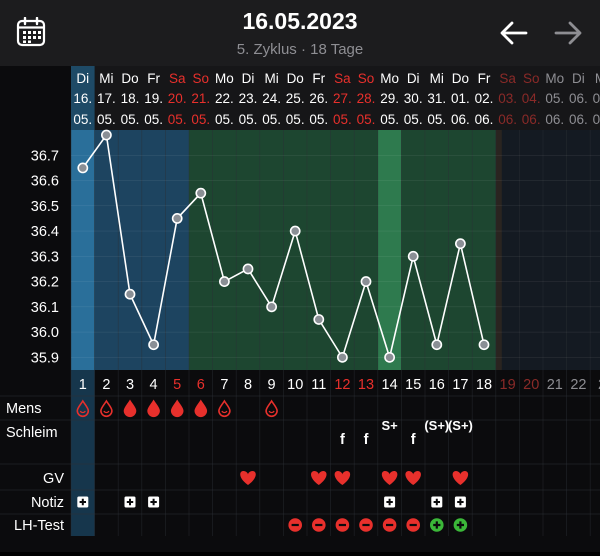 This screenshot has width=600, height=556. Describe the element at coordinates (106, 385) in the screenshot. I see `cycle-day-label: 2` at that location.